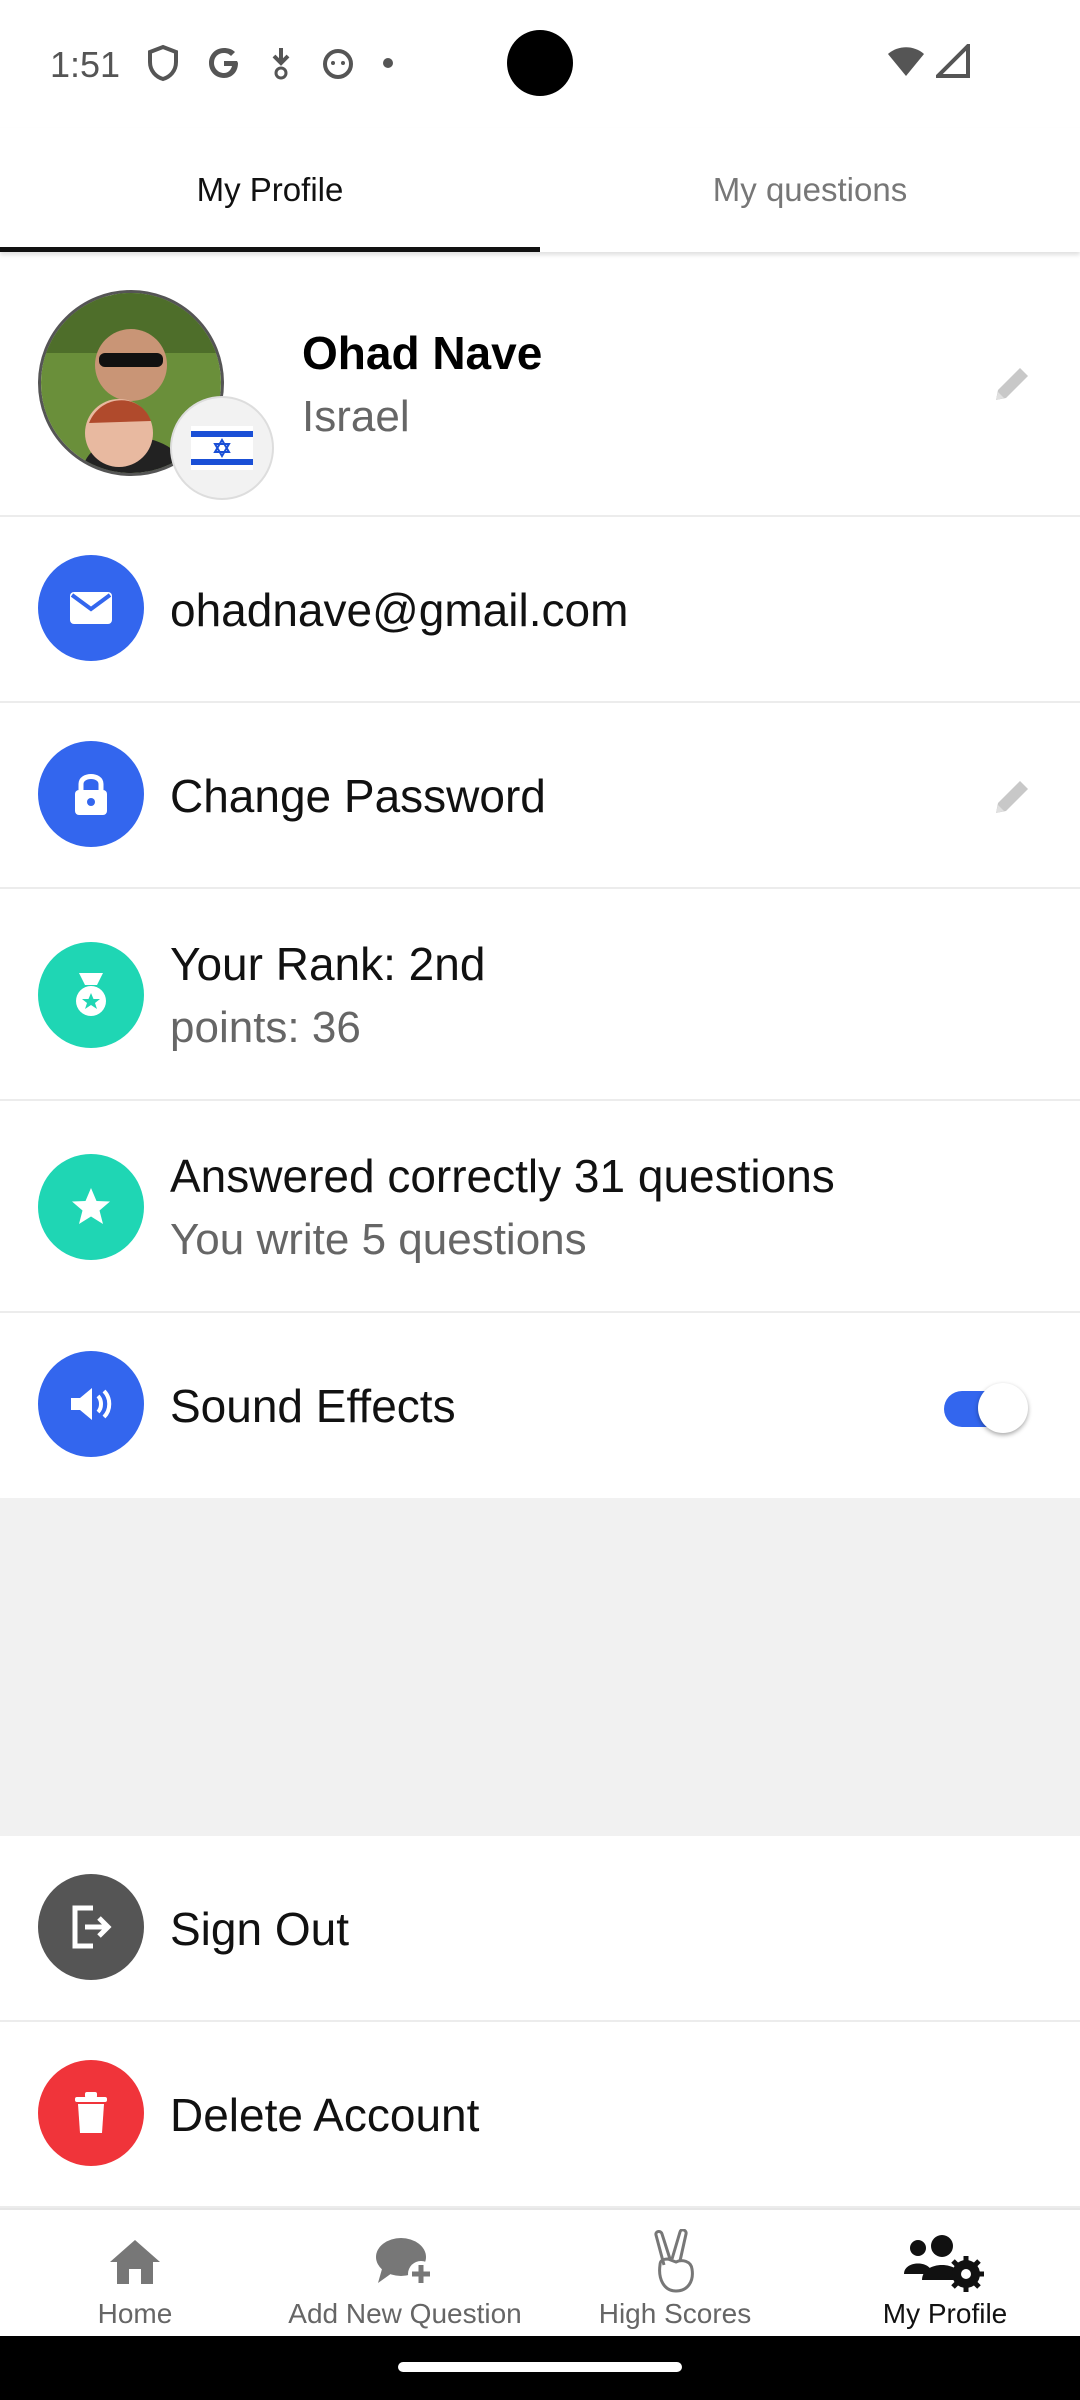 Image resolution: width=1080 pixels, height=2400 pixels. I want to click on home-gesture-handle, so click(540, 2367).